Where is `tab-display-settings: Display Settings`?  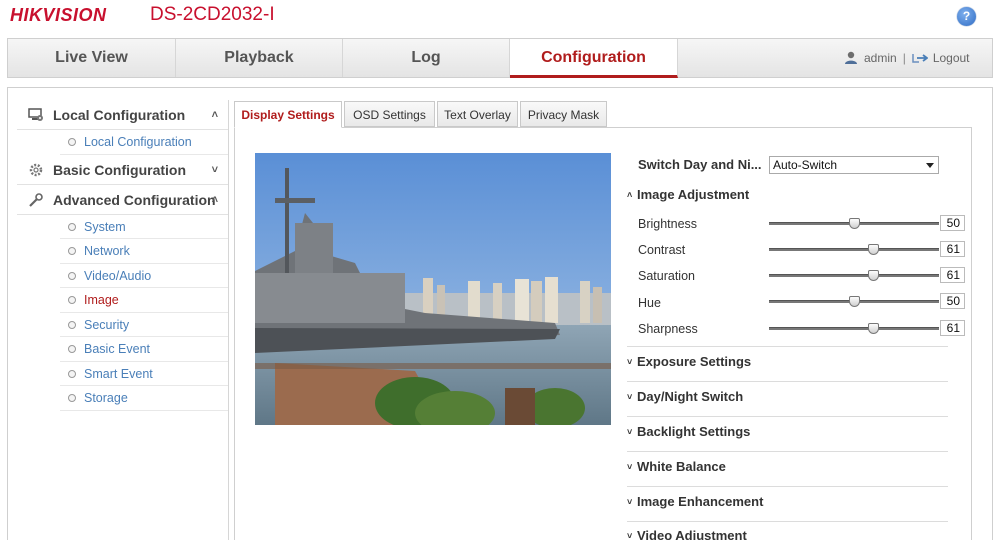
tab-display-settings: Display Settings is located at coordinates (288, 114).